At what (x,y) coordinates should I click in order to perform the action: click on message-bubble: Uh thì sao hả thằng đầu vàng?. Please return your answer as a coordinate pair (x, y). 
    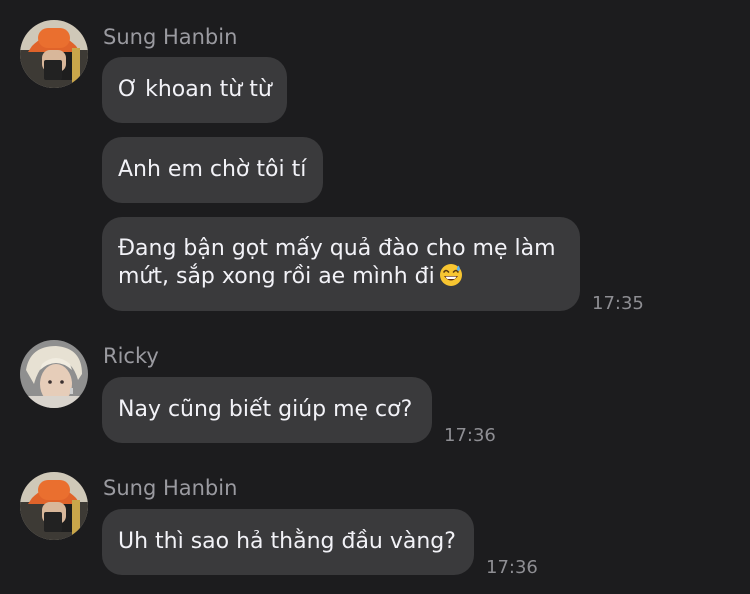
    Looking at the image, I should click on (288, 542).